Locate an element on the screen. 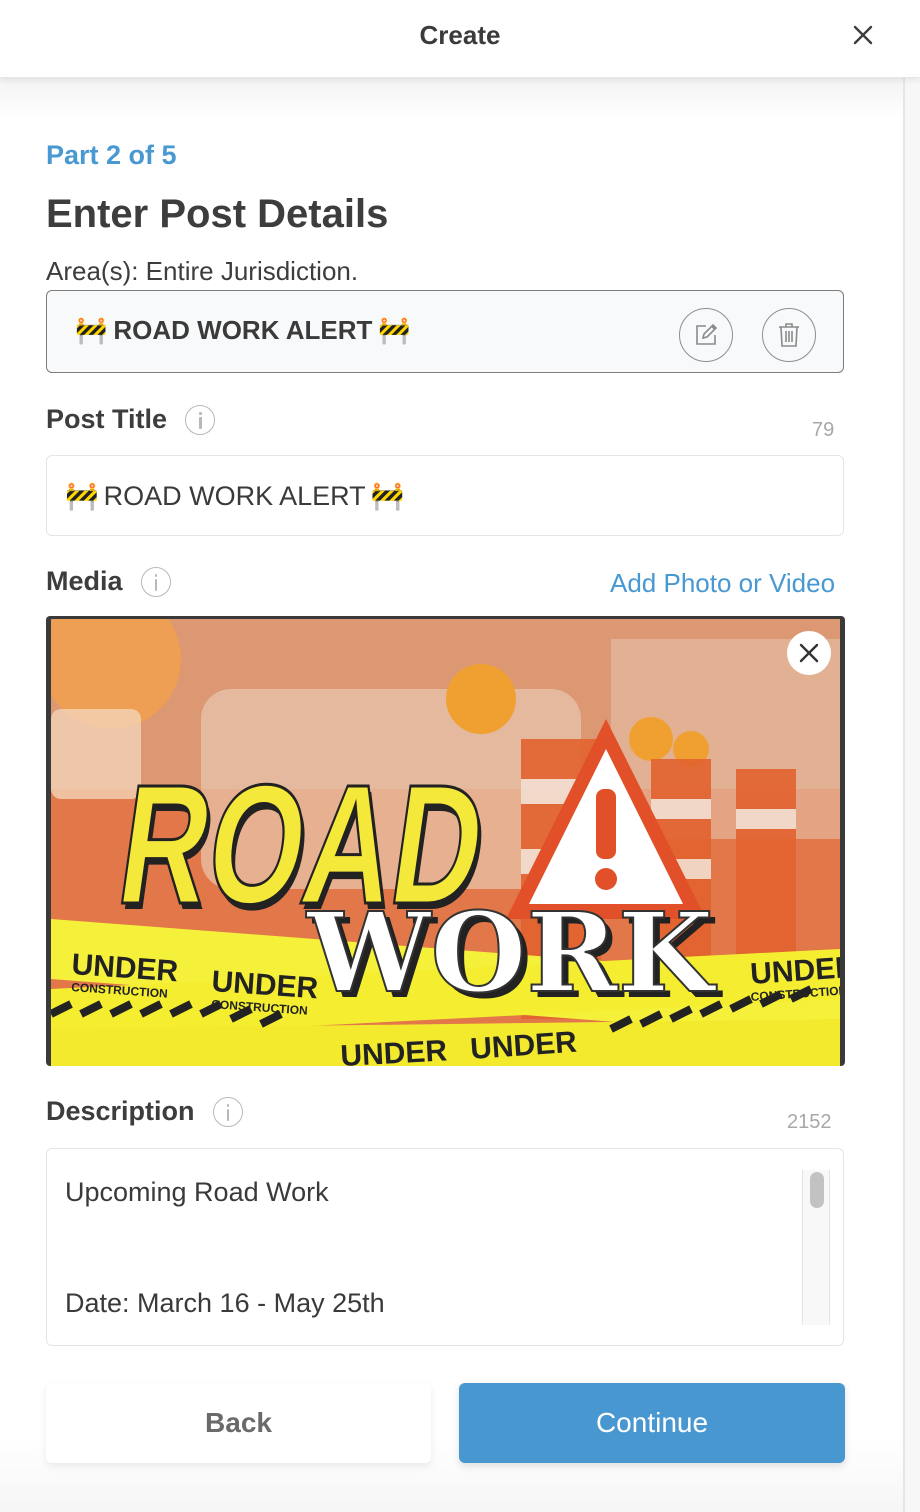 The height and width of the screenshot is (1512, 920). modal-title: Create is located at coordinates (460, 35).